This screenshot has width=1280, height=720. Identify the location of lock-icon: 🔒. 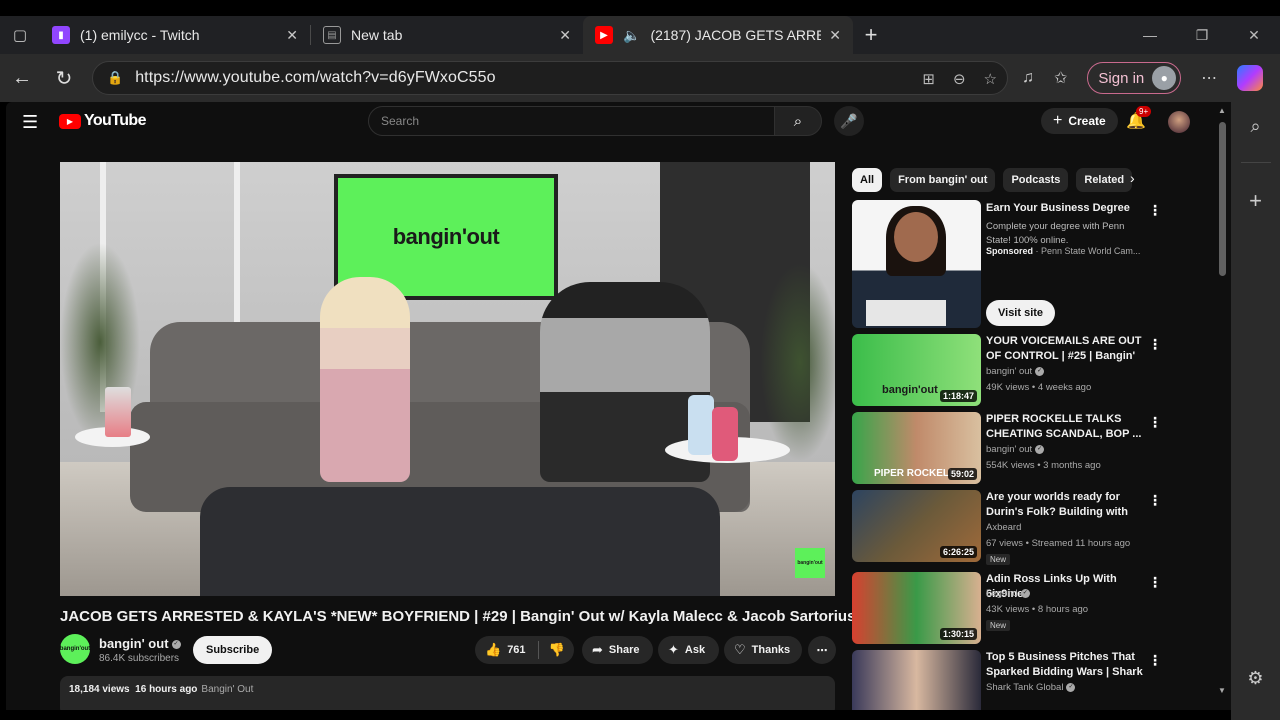
(115, 78).